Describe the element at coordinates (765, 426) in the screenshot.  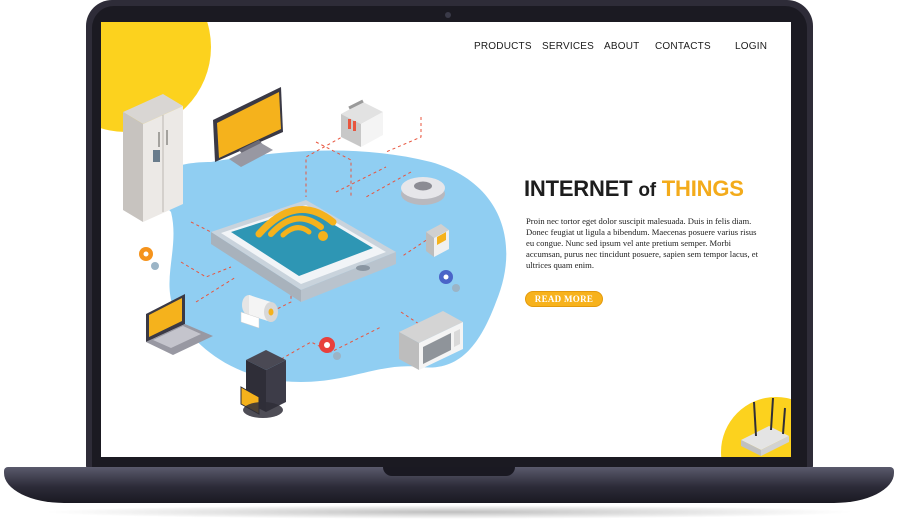
I see `router-icon` at that location.